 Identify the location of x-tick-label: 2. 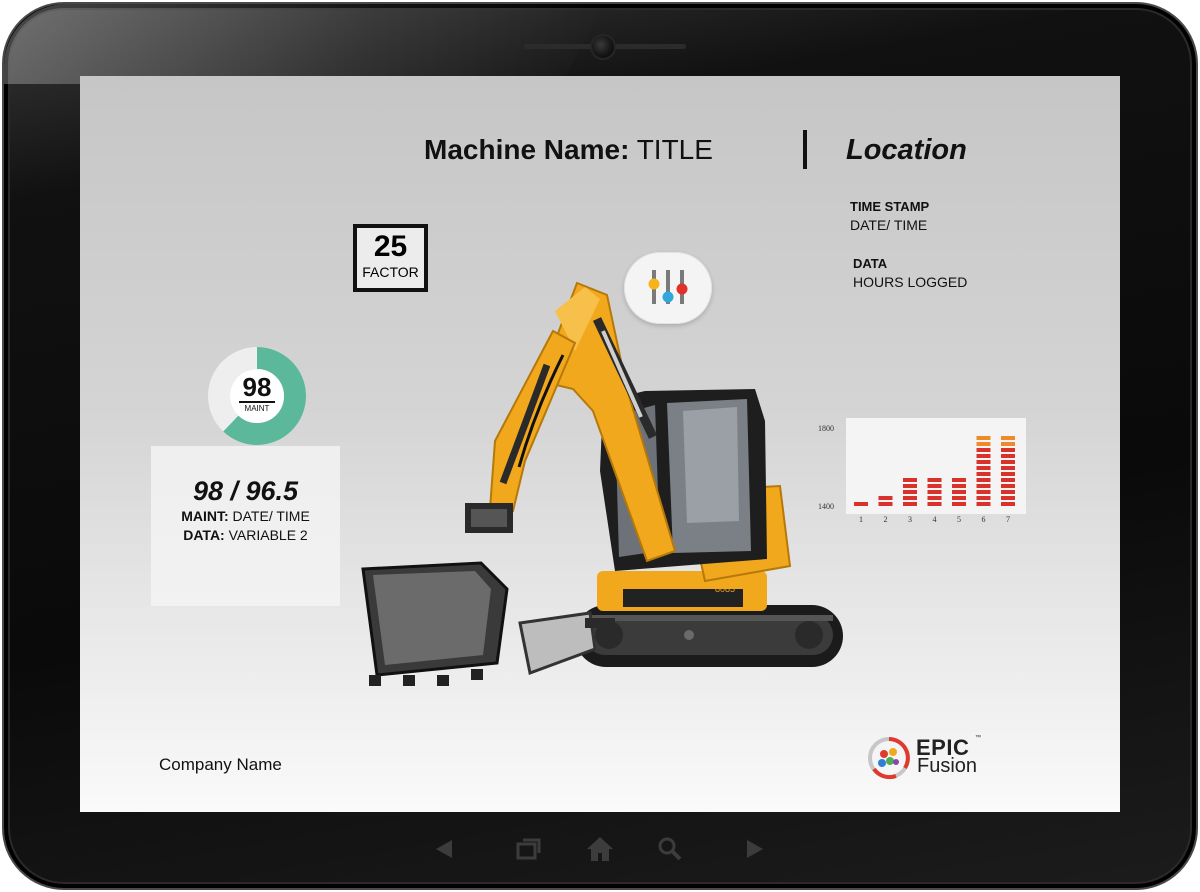
(886, 519).